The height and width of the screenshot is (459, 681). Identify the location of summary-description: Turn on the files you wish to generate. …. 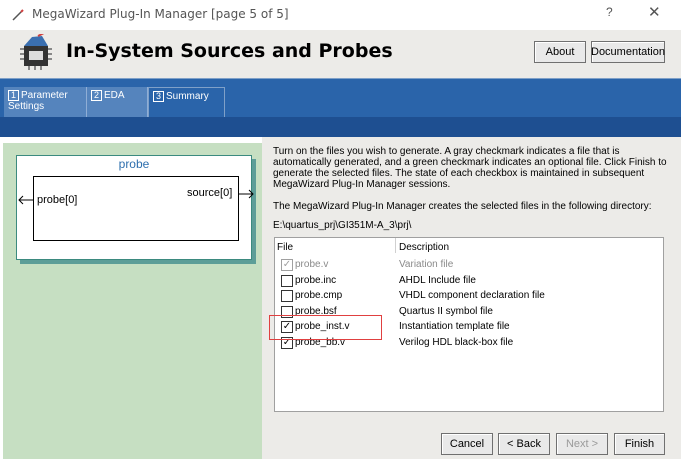
(470, 168).